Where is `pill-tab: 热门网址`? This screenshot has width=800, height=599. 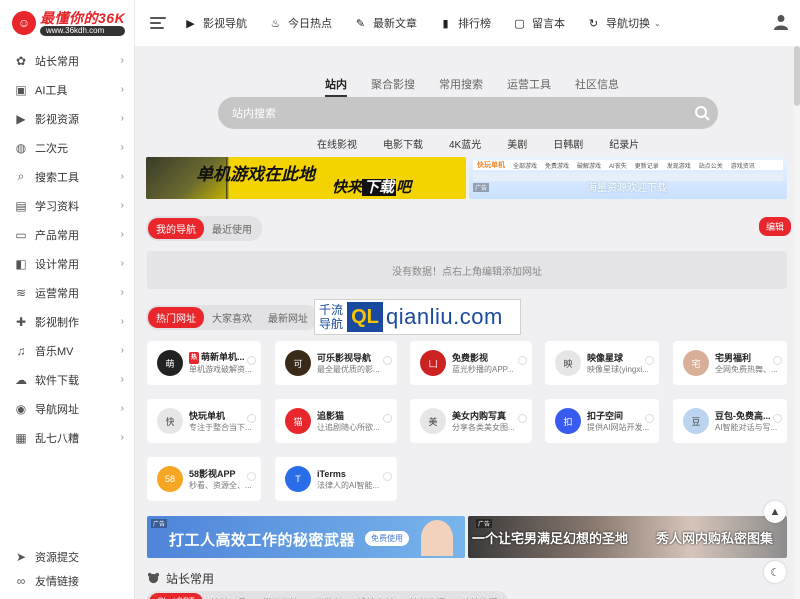 pill-tab: 热门网址 is located at coordinates (176, 317).